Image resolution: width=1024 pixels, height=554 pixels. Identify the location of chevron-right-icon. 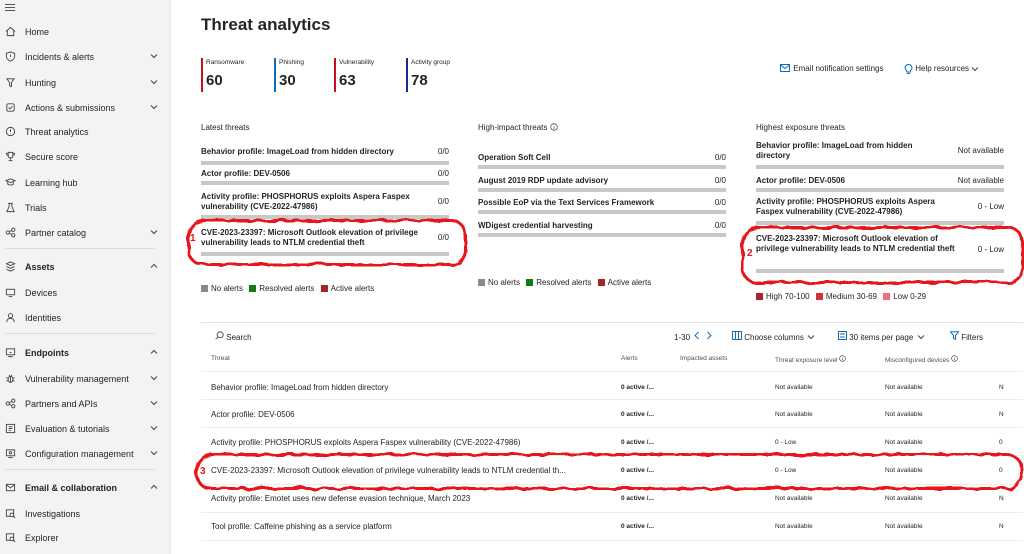
(709, 335).